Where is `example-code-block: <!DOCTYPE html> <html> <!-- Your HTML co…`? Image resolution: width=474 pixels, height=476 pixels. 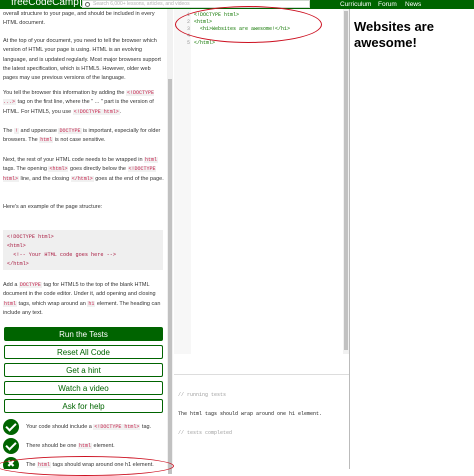 example-code-block: <!DOCTYPE html> <html> <!-- Your HTML co… is located at coordinates (83, 250).